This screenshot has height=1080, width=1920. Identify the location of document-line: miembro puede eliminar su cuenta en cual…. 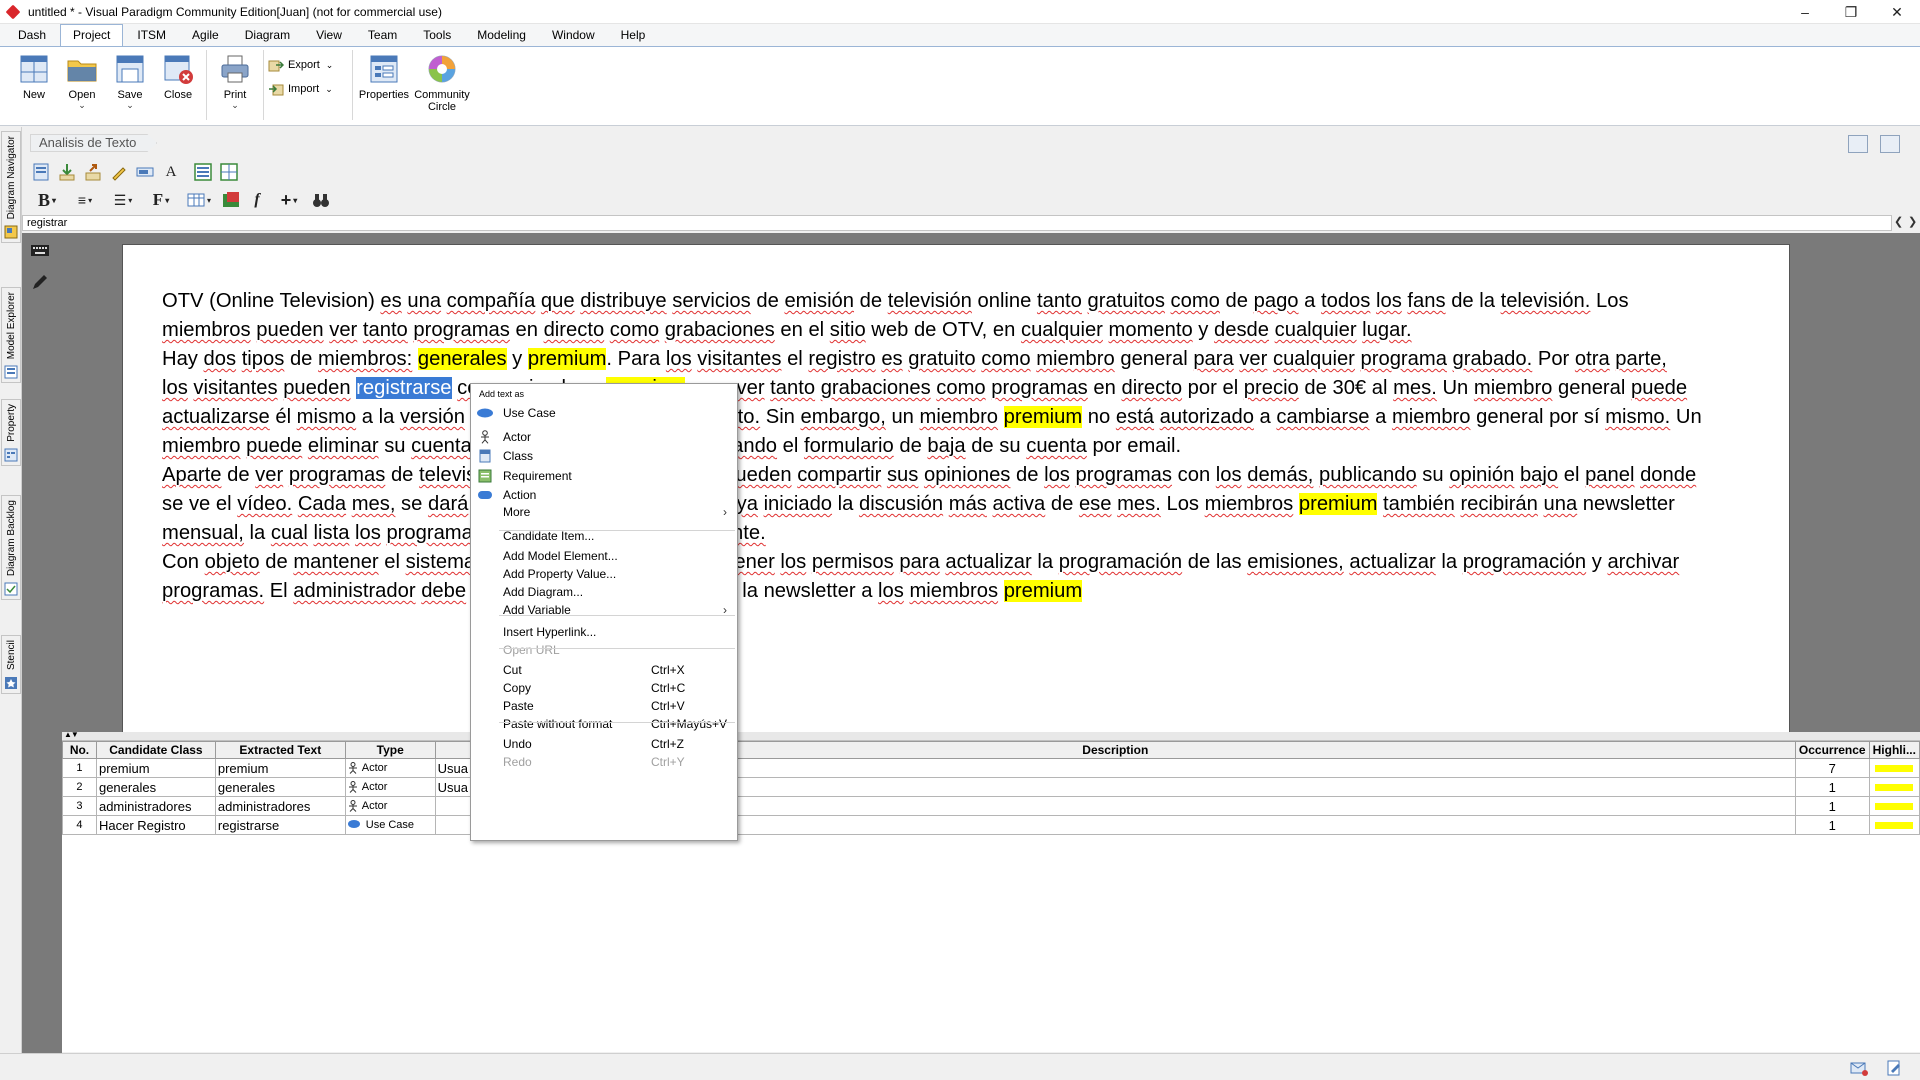
(987, 446).